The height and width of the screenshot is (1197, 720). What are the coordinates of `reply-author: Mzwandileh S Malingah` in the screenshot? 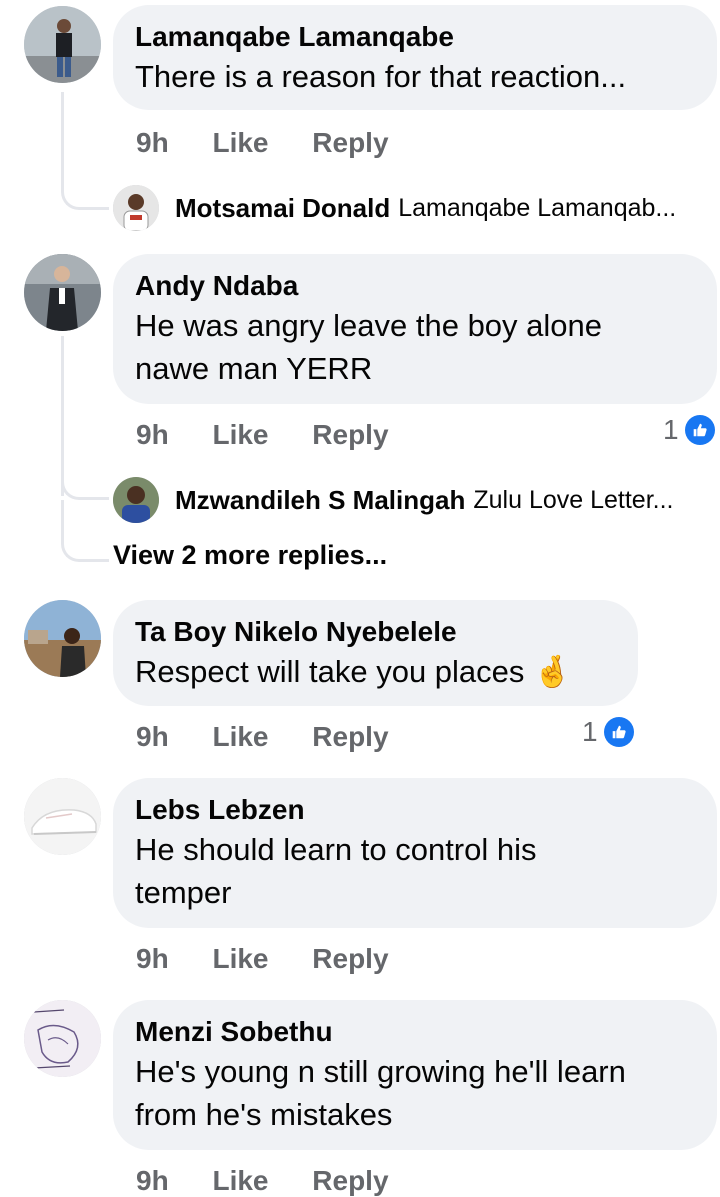 It's located at (320, 500).